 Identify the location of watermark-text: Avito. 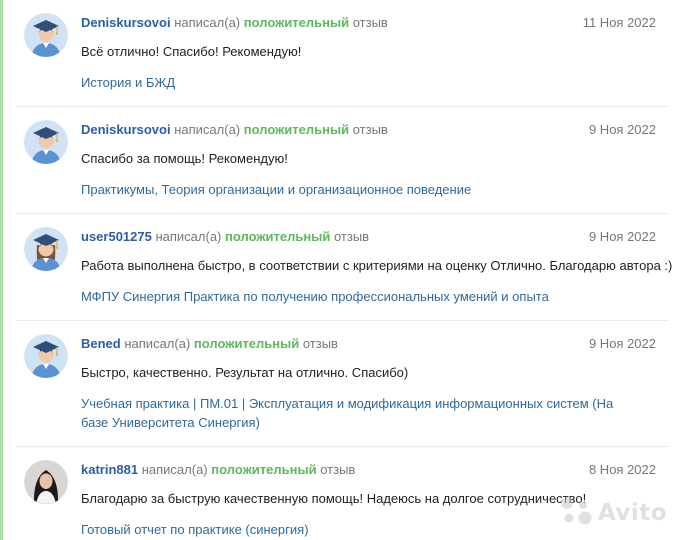
(632, 512).